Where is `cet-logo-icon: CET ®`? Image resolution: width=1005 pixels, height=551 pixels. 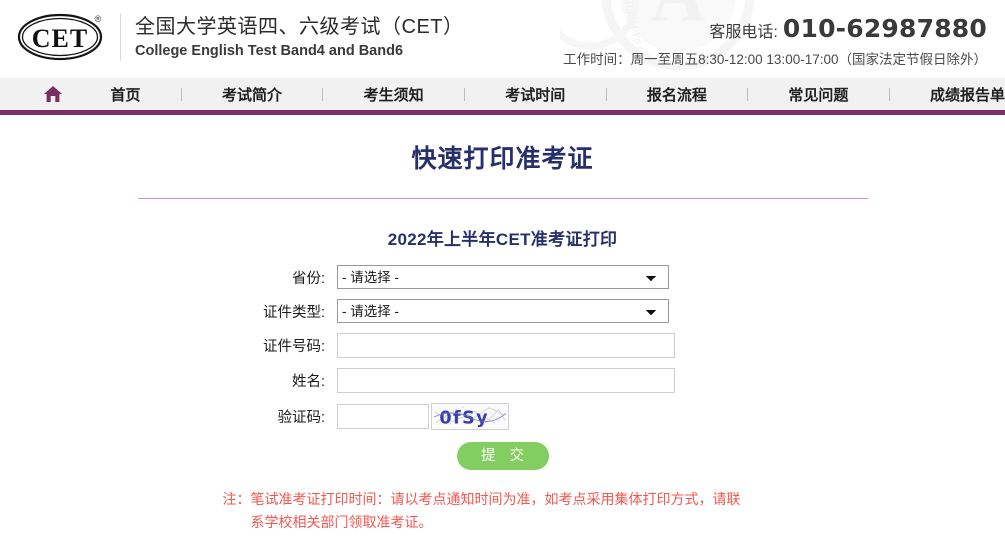
cet-logo-icon: CET ® is located at coordinates (62, 37).